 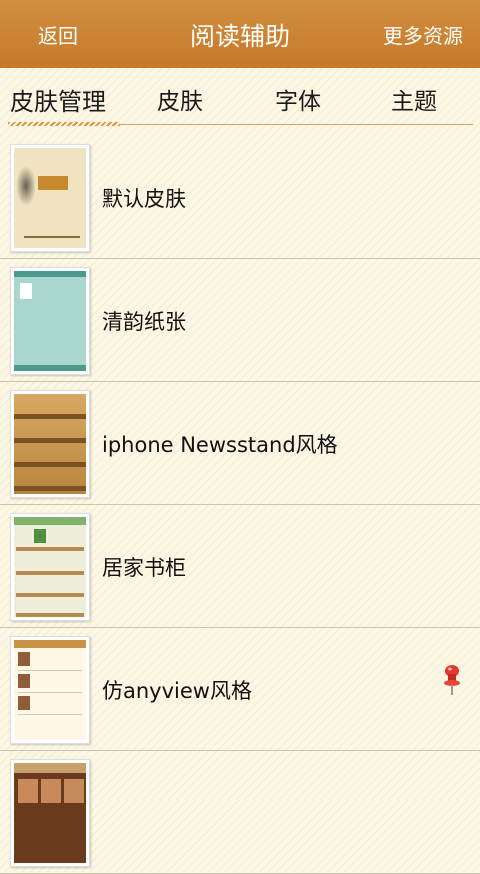 I want to click on back-button: 返回, so click(x=58, y=34).